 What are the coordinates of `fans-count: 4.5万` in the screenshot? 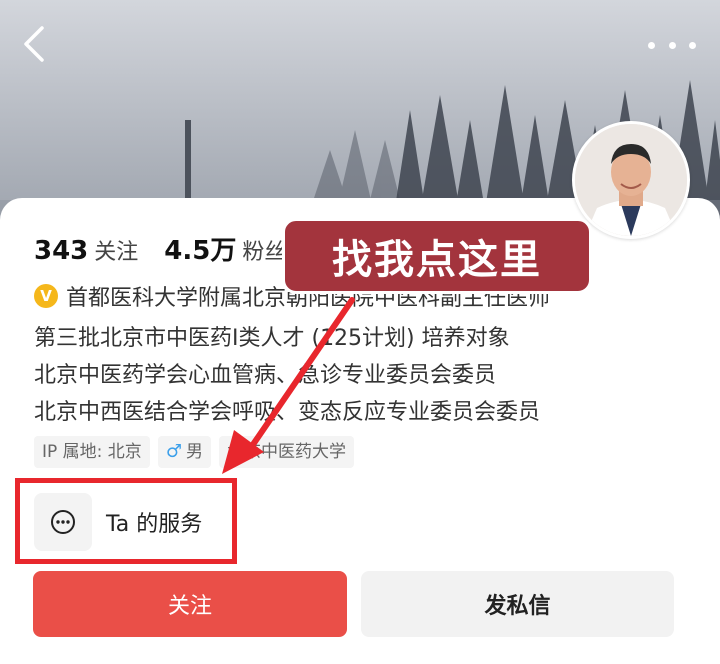 It's located at (200, 248).